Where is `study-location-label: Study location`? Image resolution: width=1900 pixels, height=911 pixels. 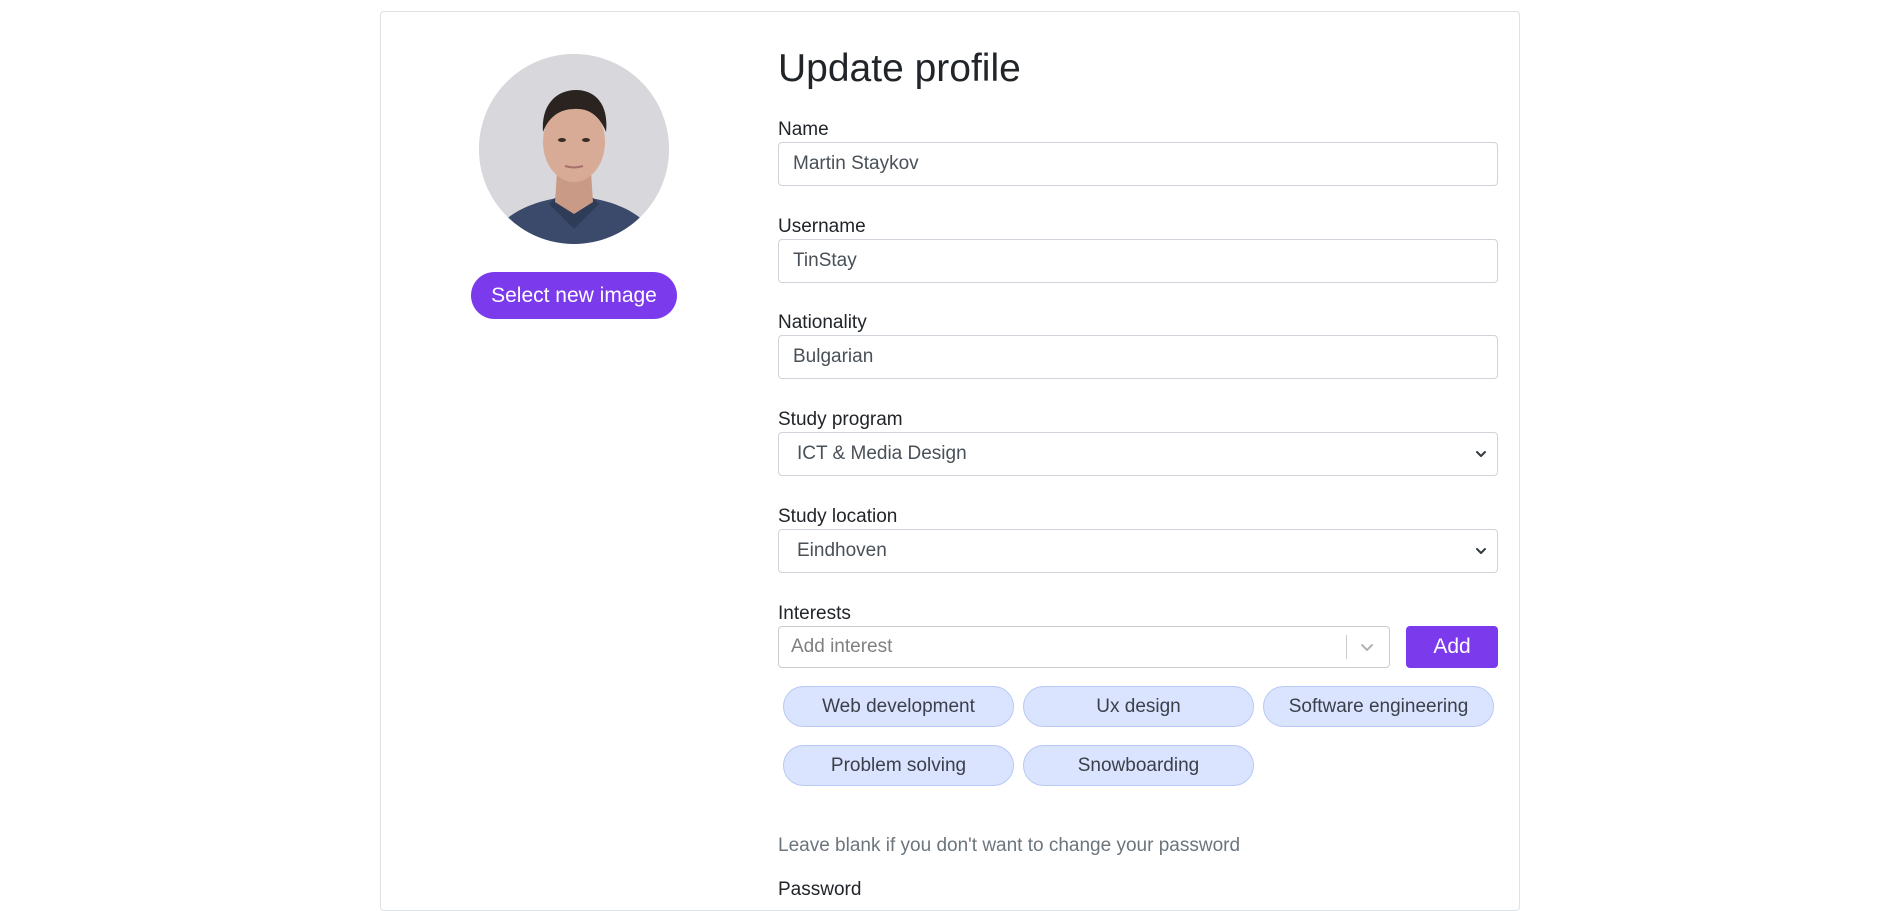 study-location-label: Study location is located at coordinates (838, 516).